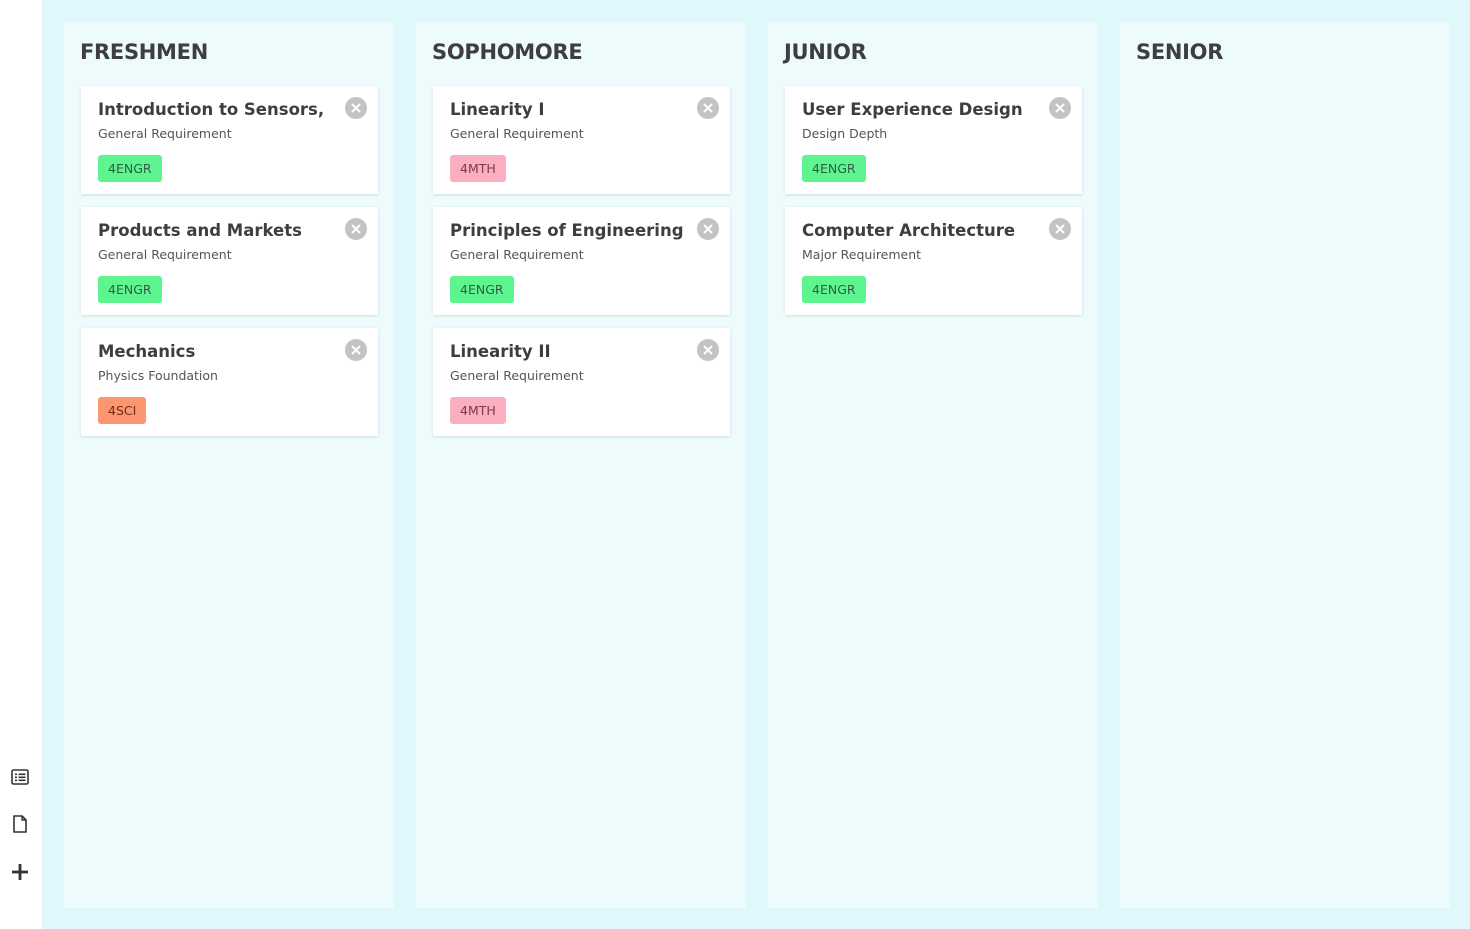 This screenshot has height=929, width=1470. I want to click on course-title: Computer Architecture, so click(909, 230).